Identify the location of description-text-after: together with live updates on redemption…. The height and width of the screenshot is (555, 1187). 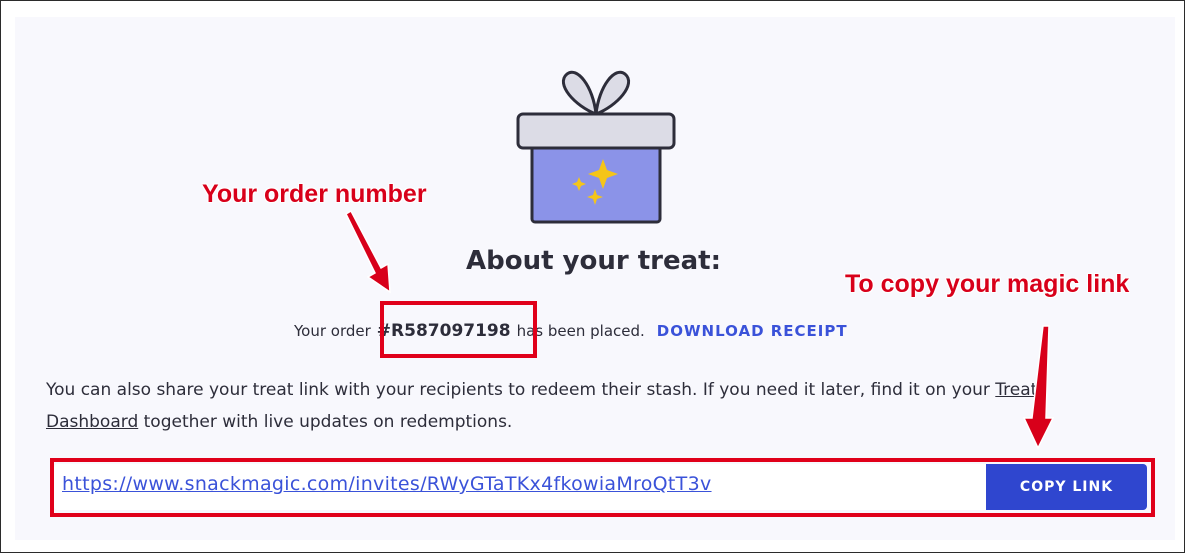
(325, 422).